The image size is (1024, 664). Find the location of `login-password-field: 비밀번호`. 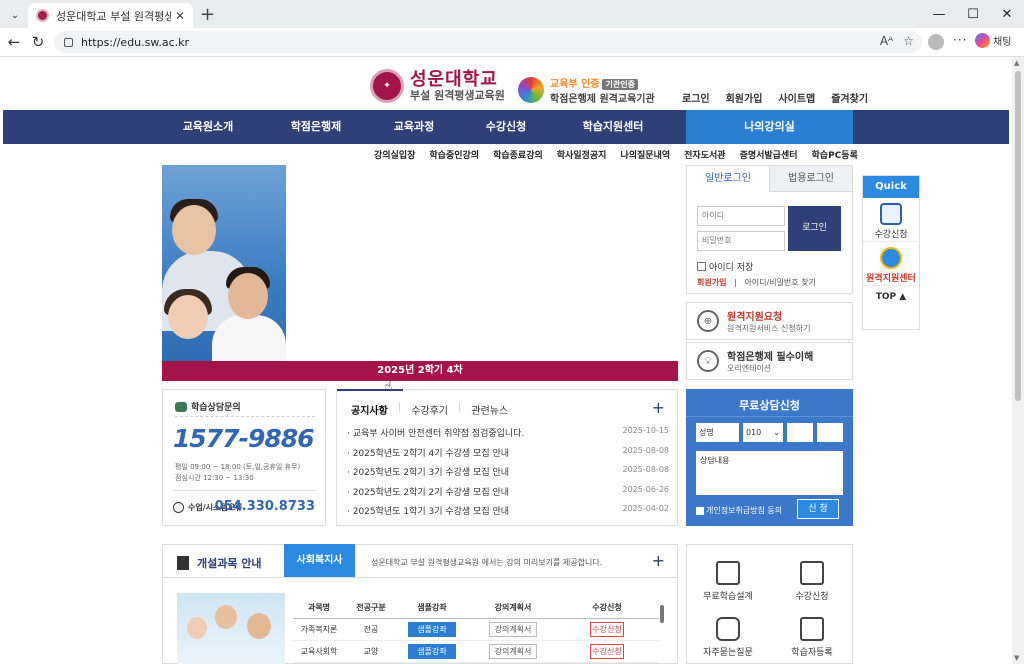

login-password-field: 비밀번호 is located at coordinates (741, 241).